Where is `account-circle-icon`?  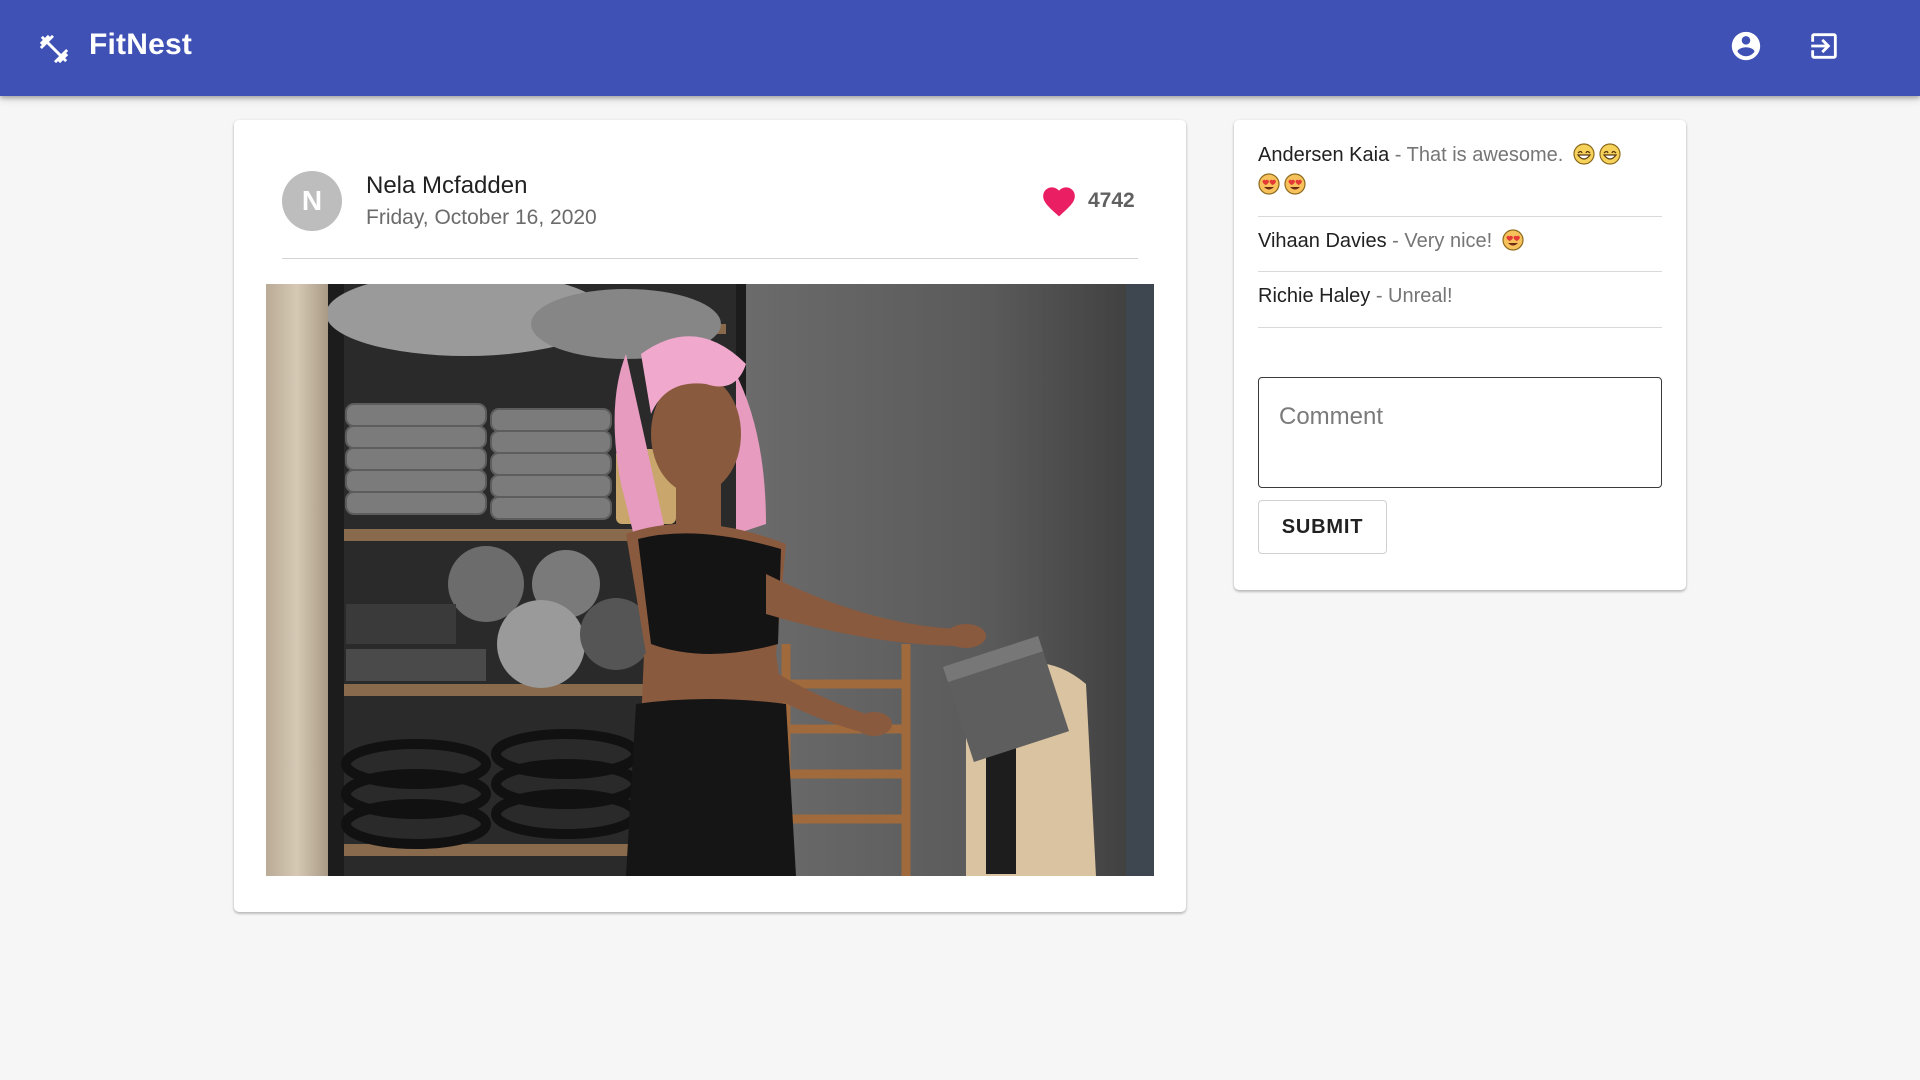
account-circle-icon is located at coordinates (1746, 48).